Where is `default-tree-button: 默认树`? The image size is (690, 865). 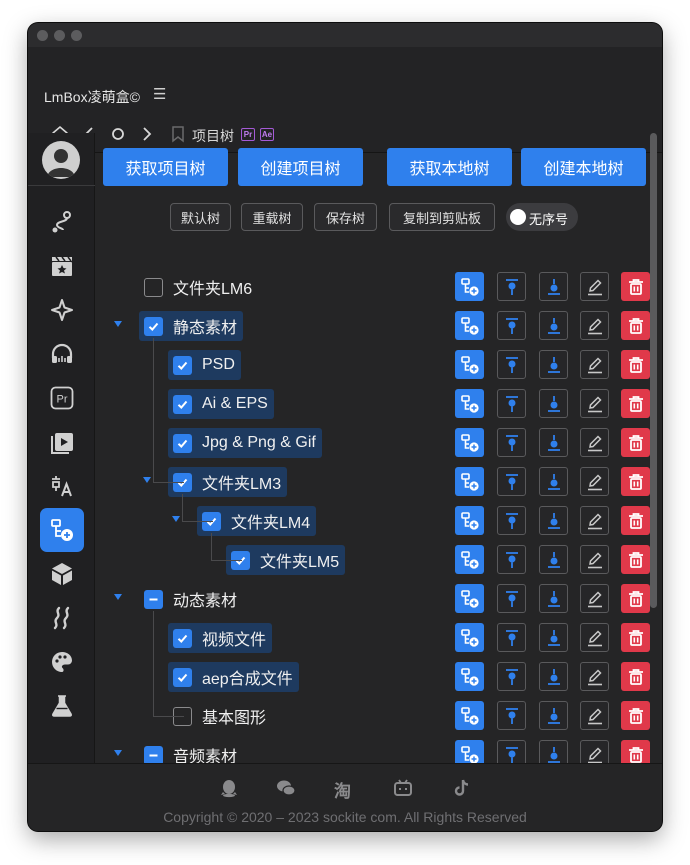 default-tree-button: 默认树 is located at coordinates (200, 217).